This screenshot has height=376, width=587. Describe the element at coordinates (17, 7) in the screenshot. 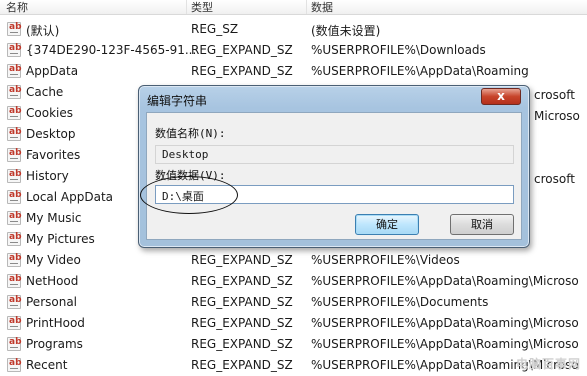

I see `column-header-name: 名称` at that location.